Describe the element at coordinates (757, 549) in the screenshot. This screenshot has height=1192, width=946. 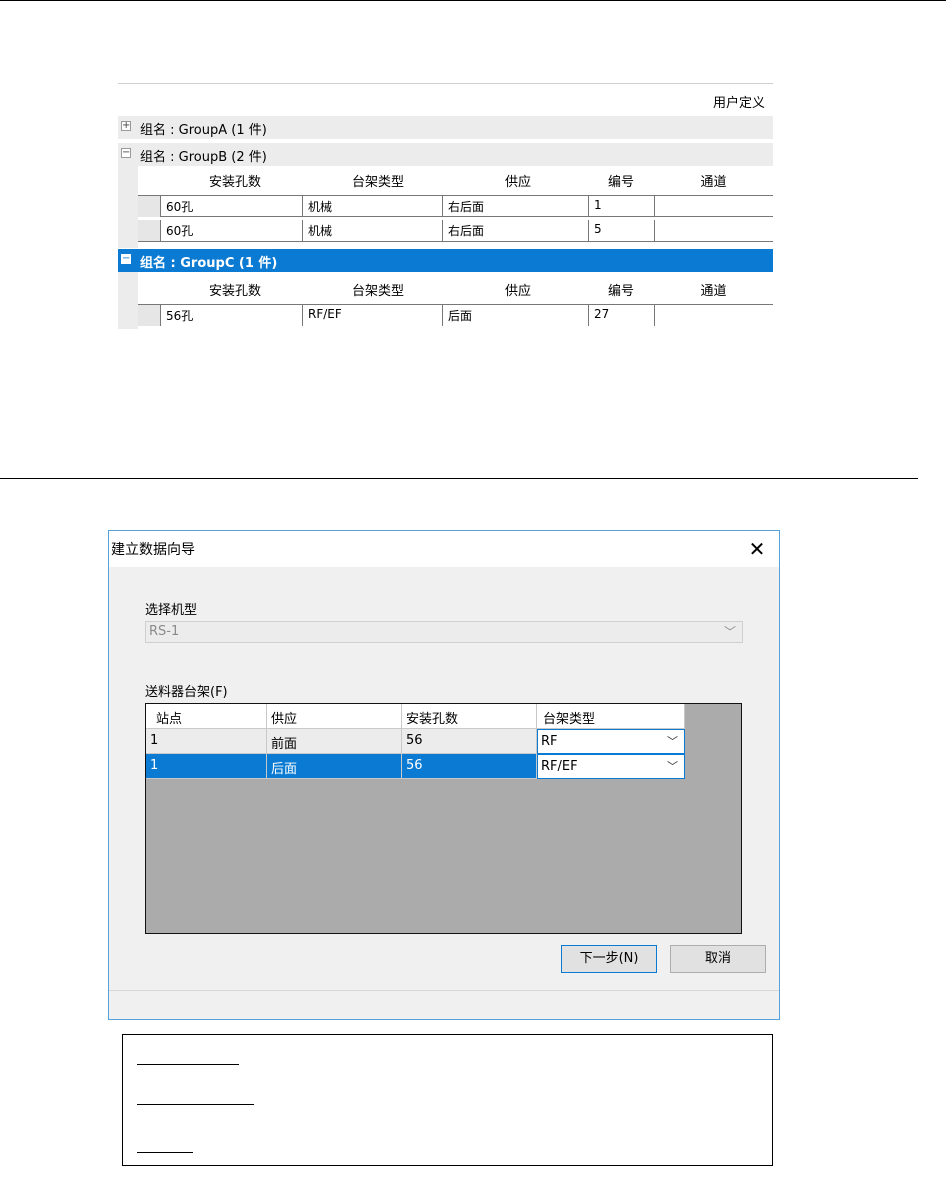
I see `close-icon: ✕` at that location.